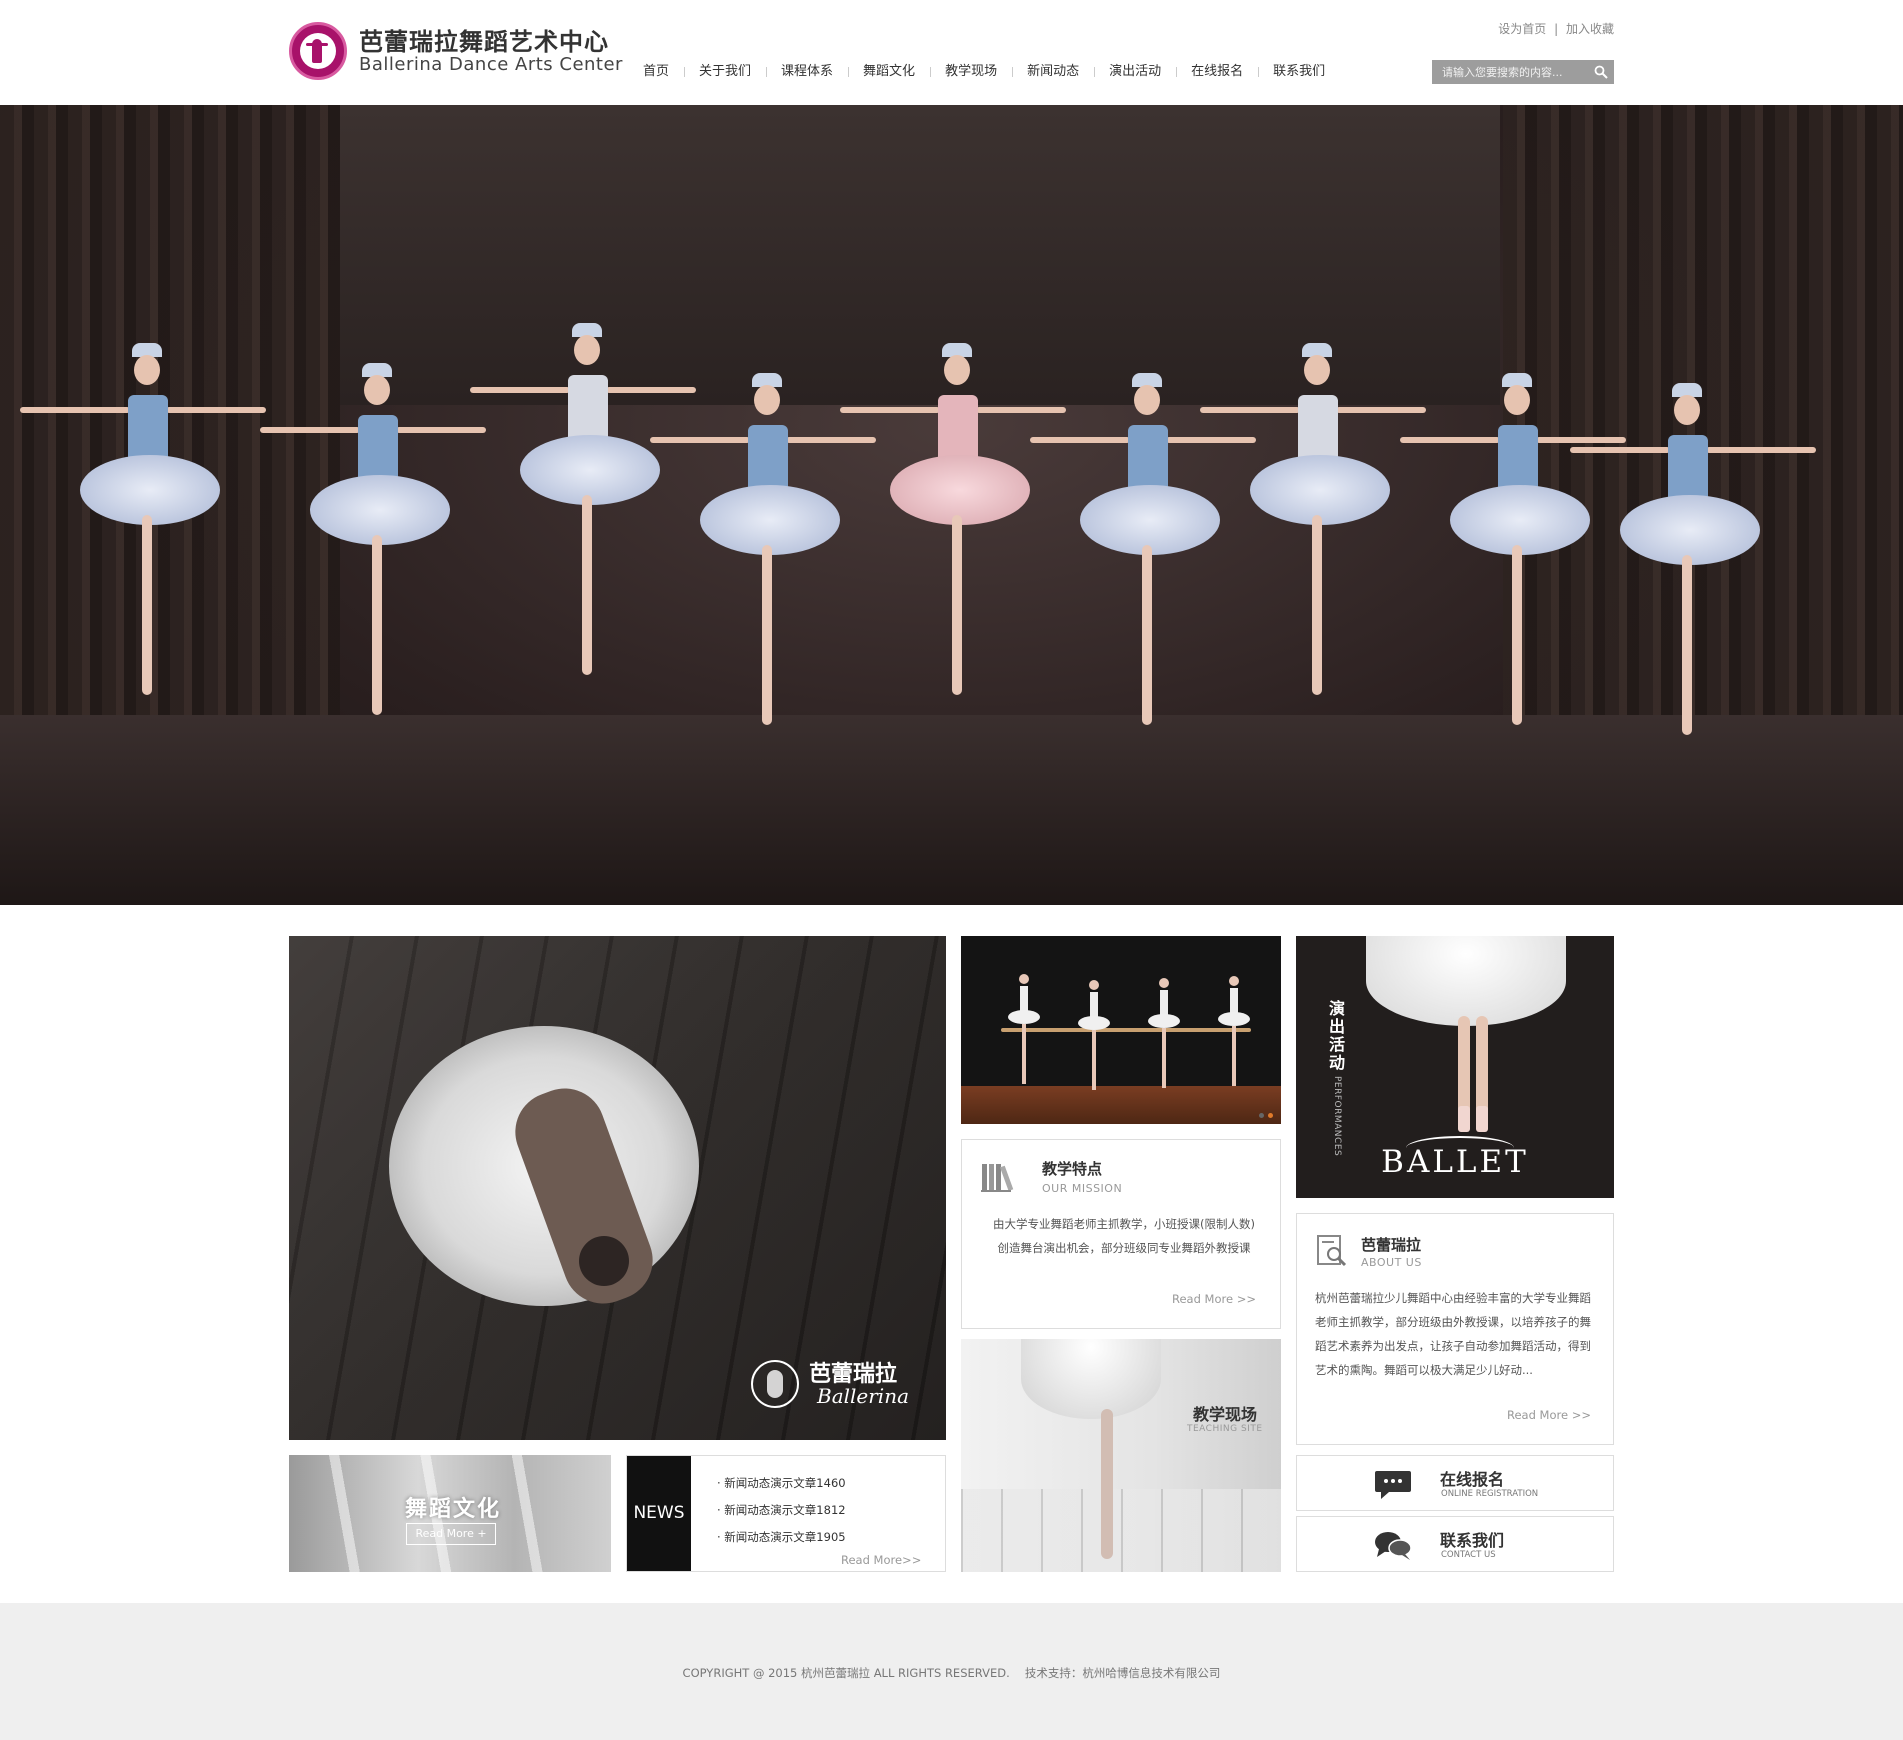  Describe the element at coordinates (318, 51) in the screenshot. I see `logo-emblem-icon` at that location.